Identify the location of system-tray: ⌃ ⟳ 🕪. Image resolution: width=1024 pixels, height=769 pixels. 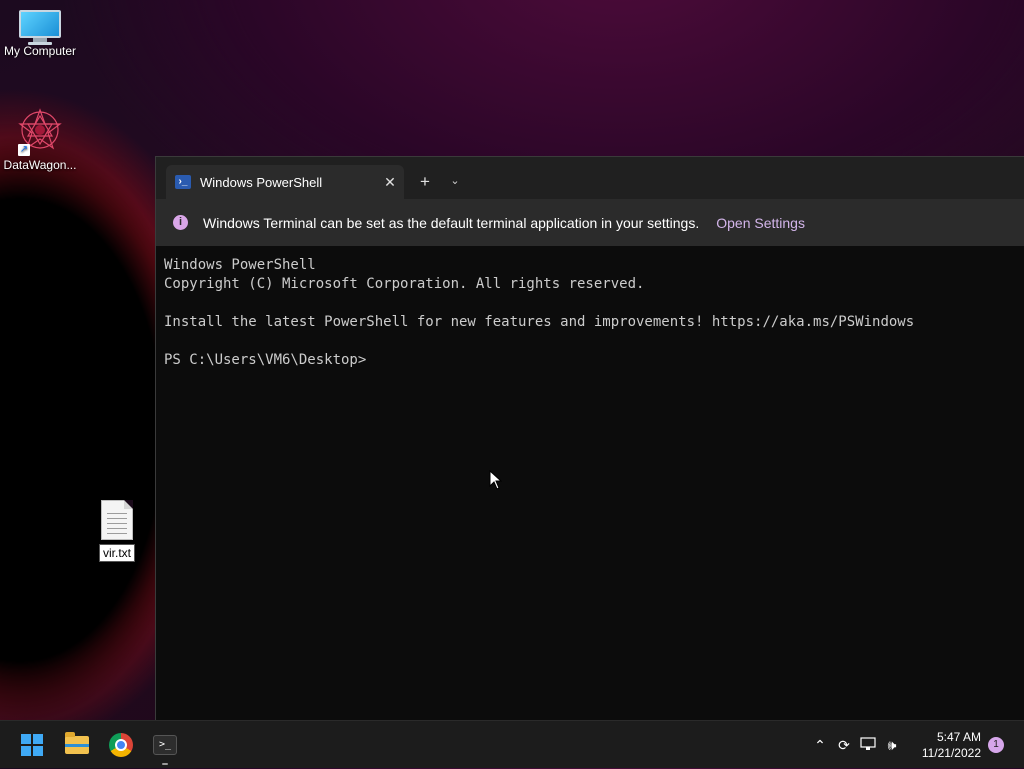
(856, 745).